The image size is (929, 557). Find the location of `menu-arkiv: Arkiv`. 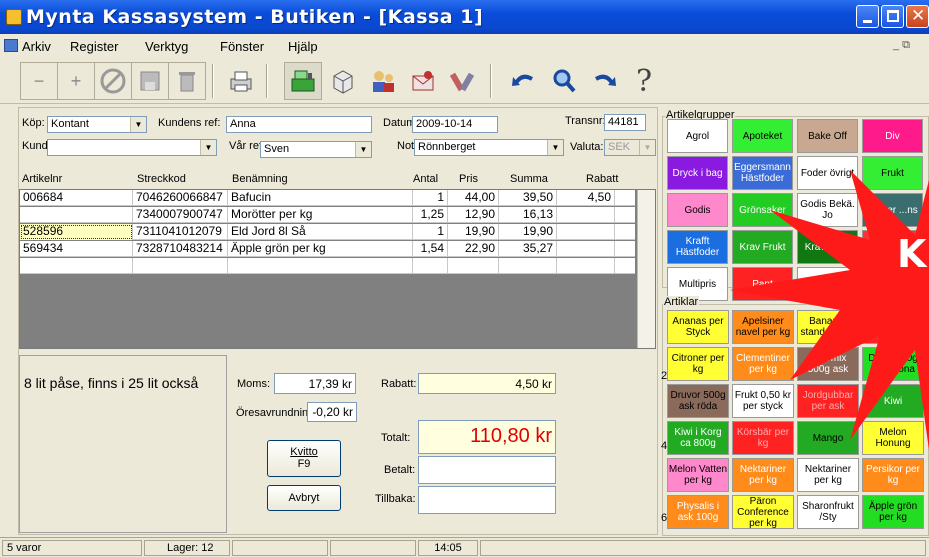

menu-arkiv: Arkiv is located at coordinates (36, 46).